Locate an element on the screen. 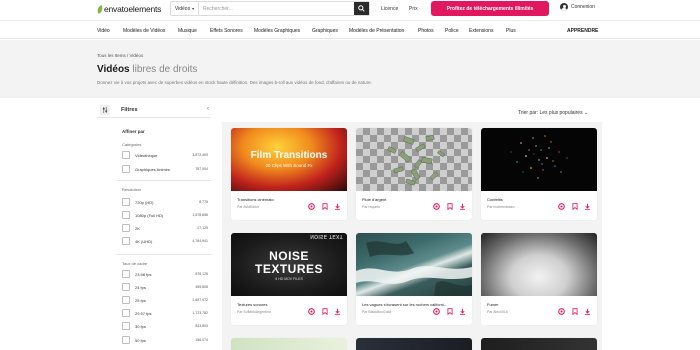  card-title: Pluie d'argent is located at coordinates (374, 199).